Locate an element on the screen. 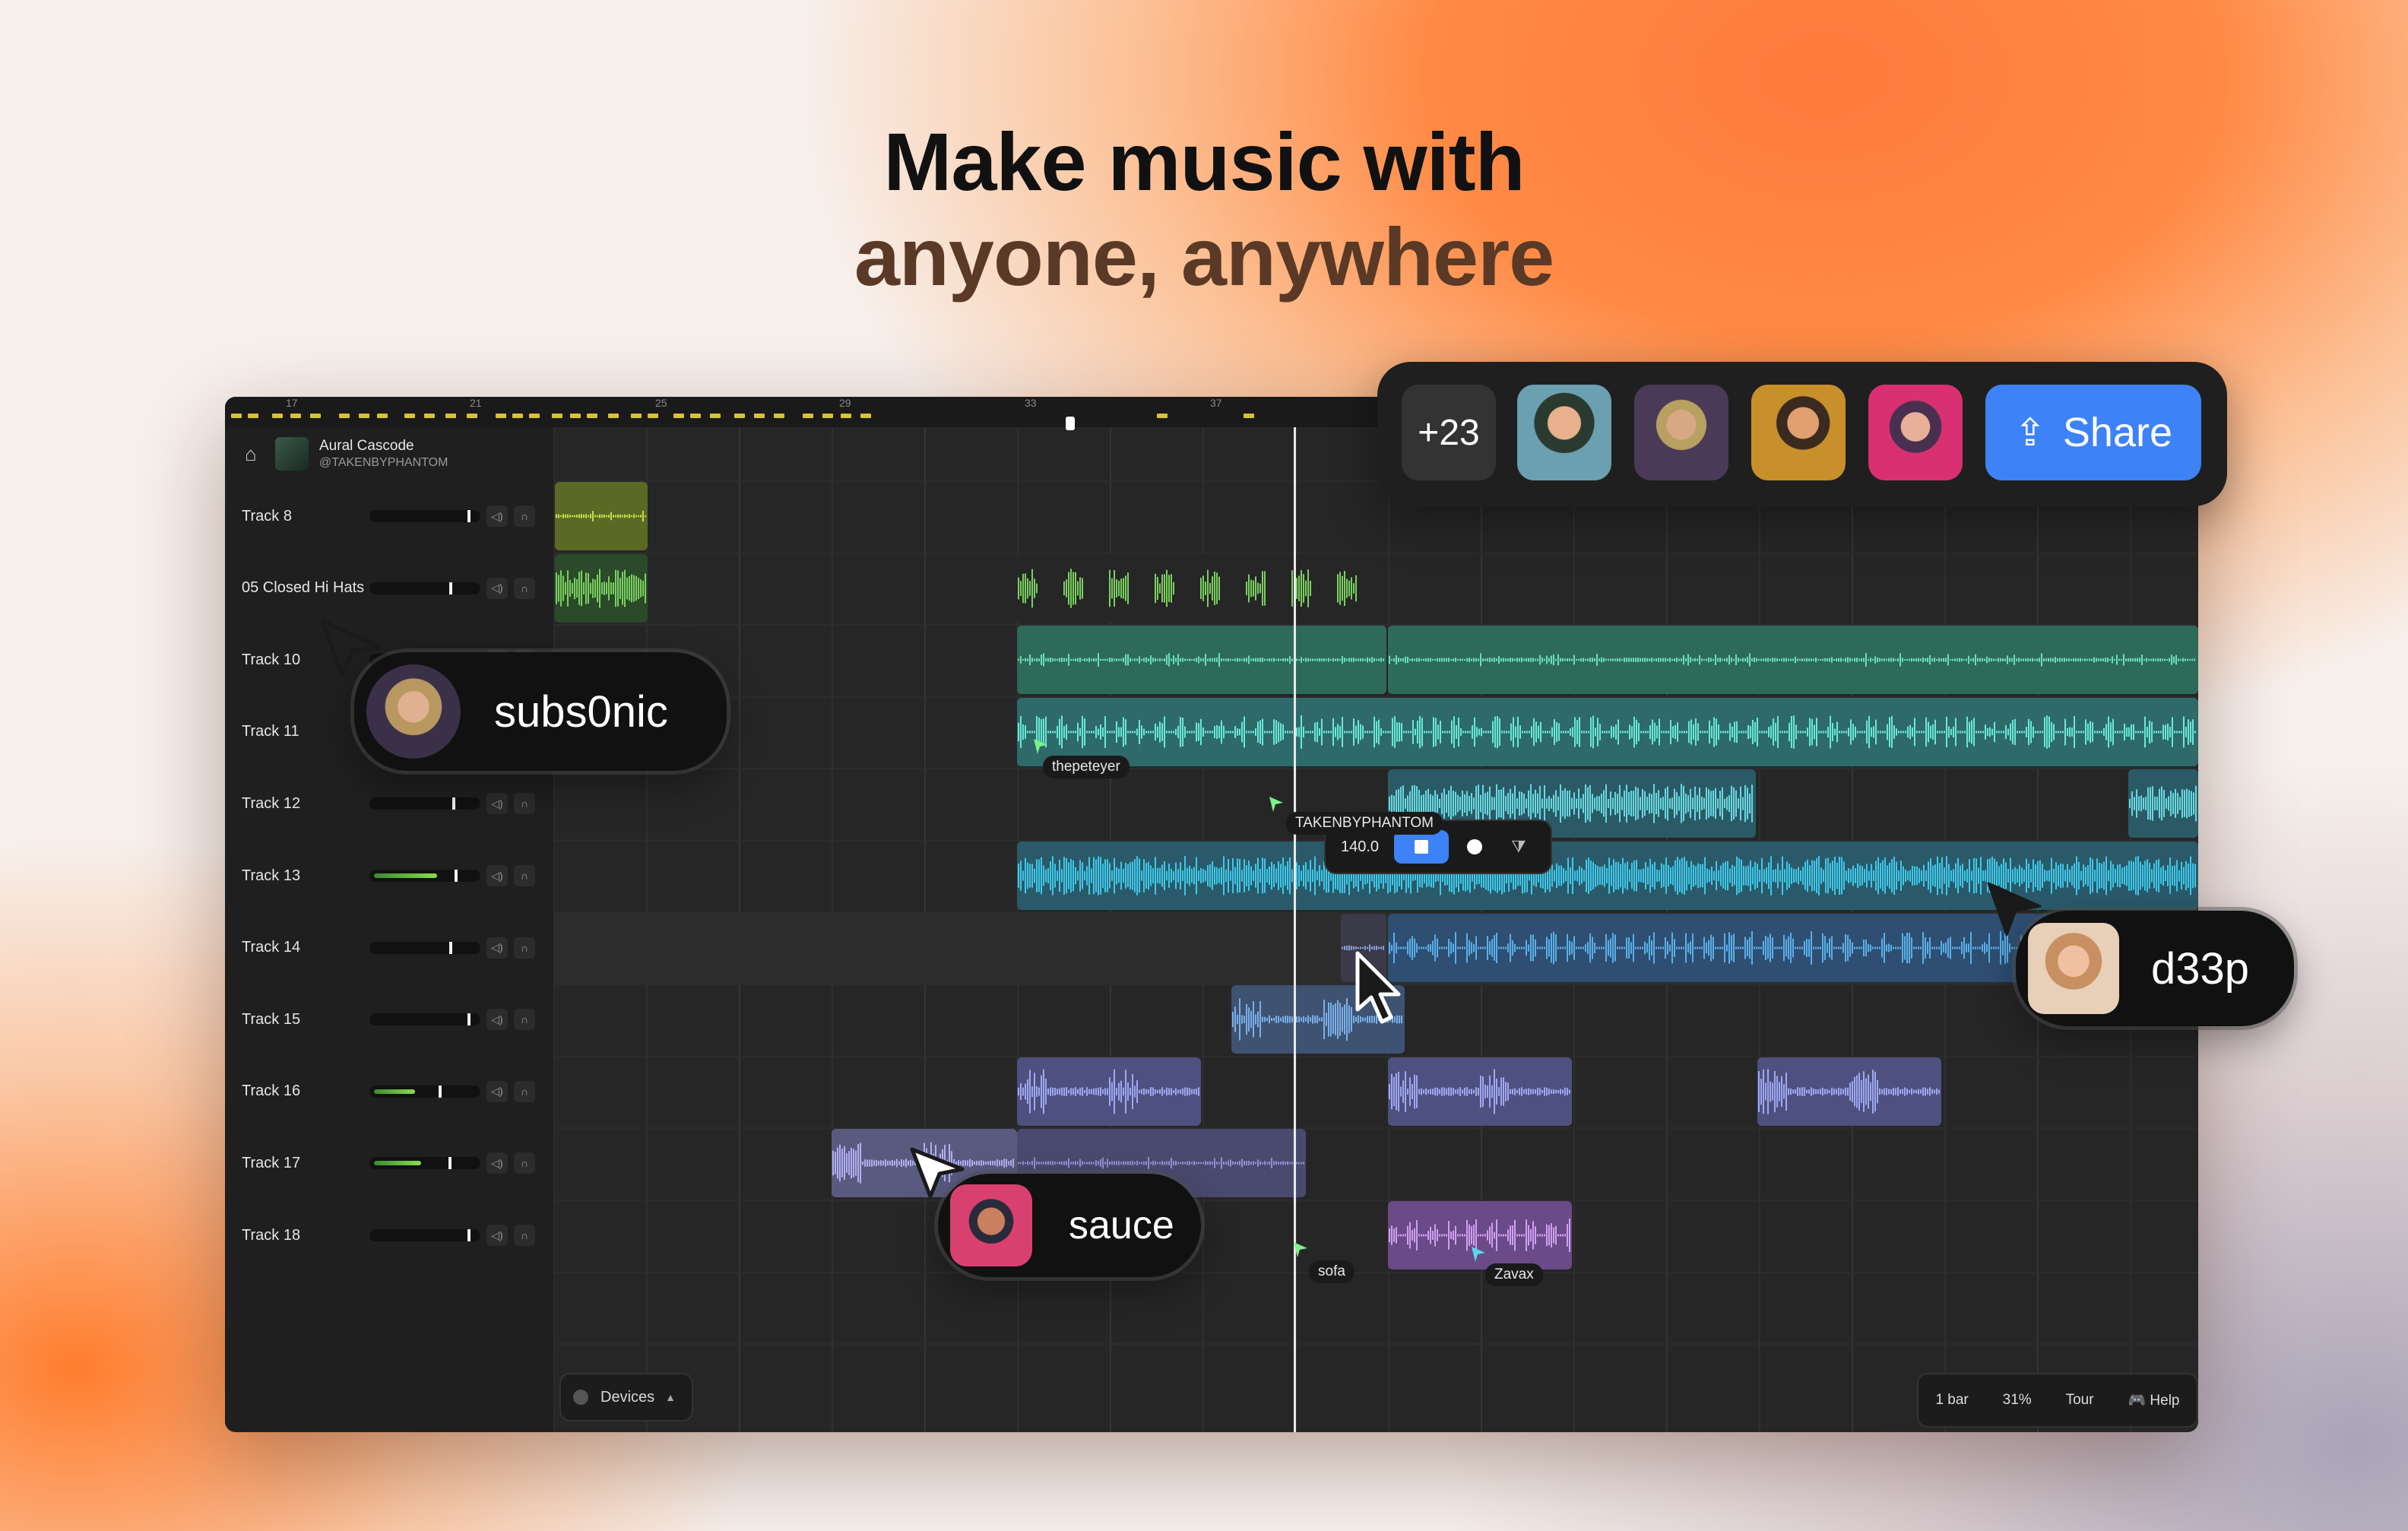 The image size is (2408, 1531). collaborator-count: +23 is located at coordinates (1449, 432).